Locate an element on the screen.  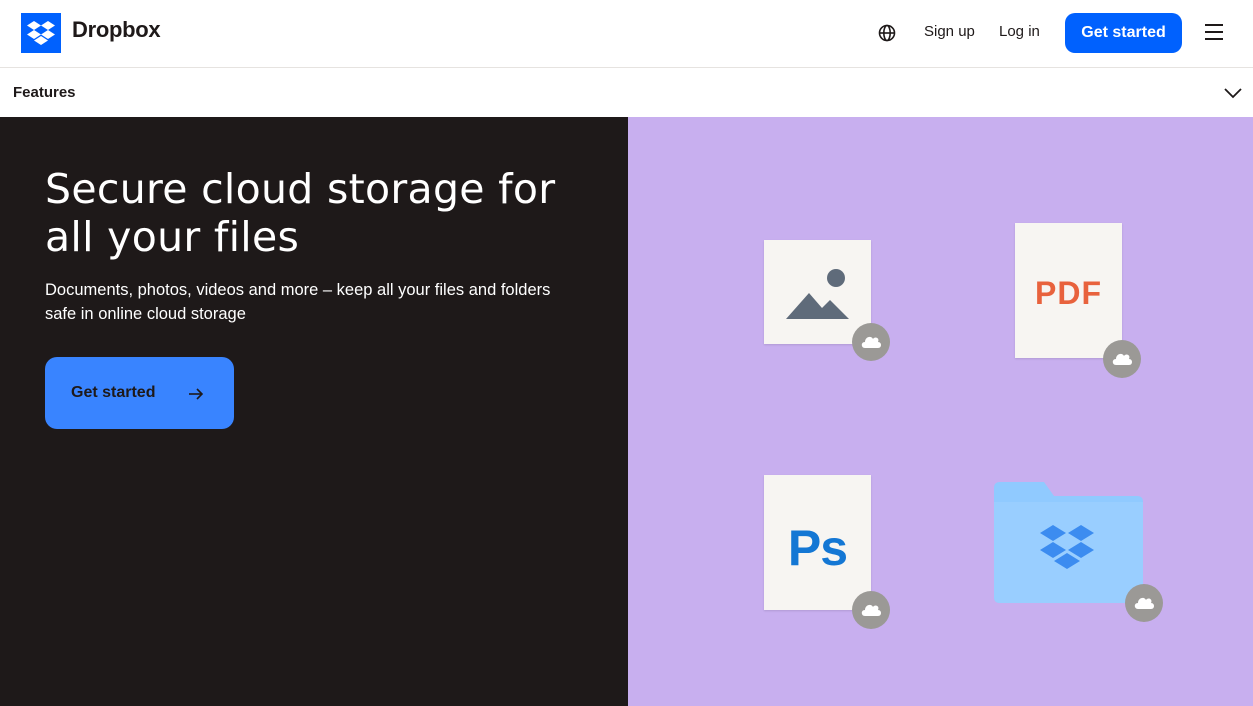
pdf-file-icon: PDF is located at coordinates (1068, 290).